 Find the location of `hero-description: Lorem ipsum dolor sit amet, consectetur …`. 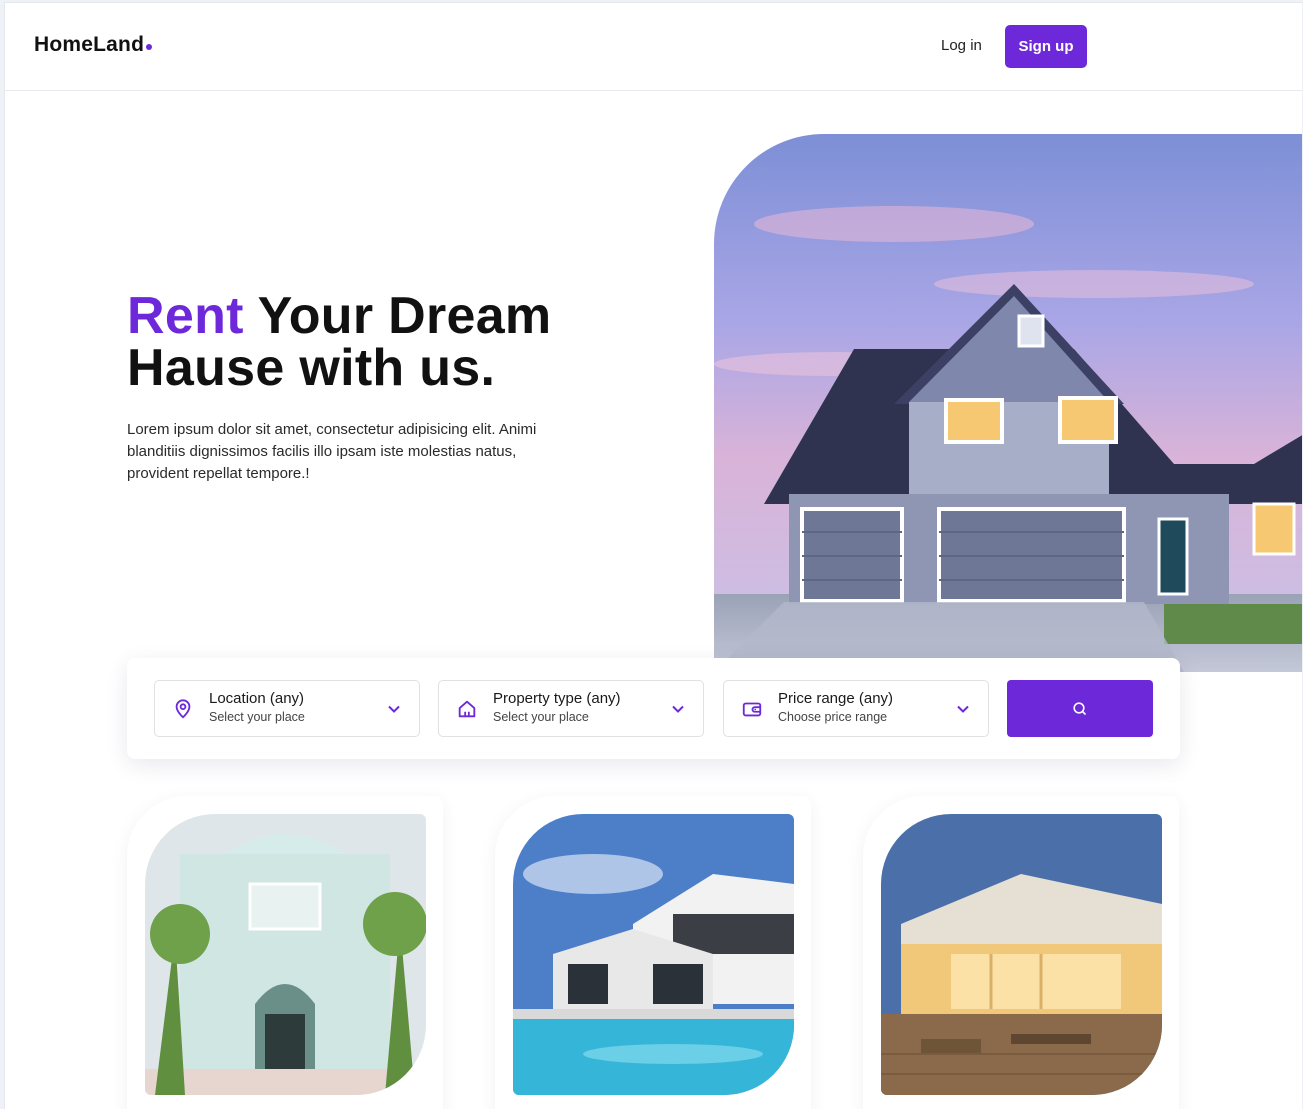

hero-description: Lorem ipsum dolor sit amet, consectetur … is located at coordinates (332, 451).